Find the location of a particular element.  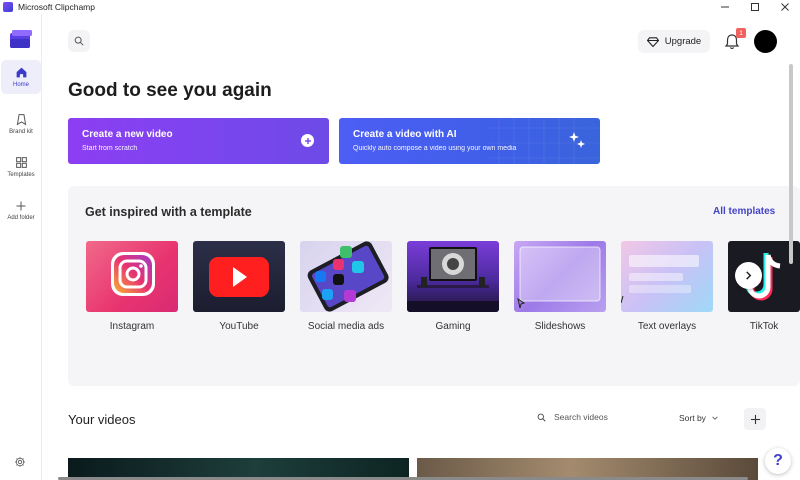

video-search-placeholder: Search videos is located at coordinates (581, 417).